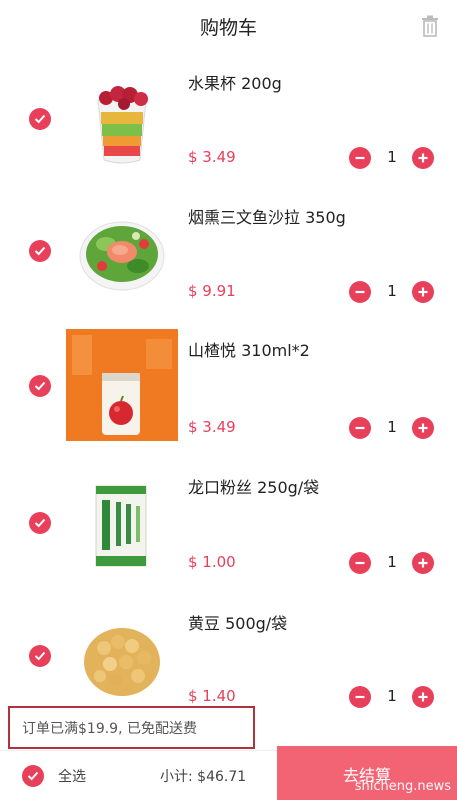 The width and height of the screenshot is (457, 800). I want to click on select-all-checkbox, so click(33, 776).